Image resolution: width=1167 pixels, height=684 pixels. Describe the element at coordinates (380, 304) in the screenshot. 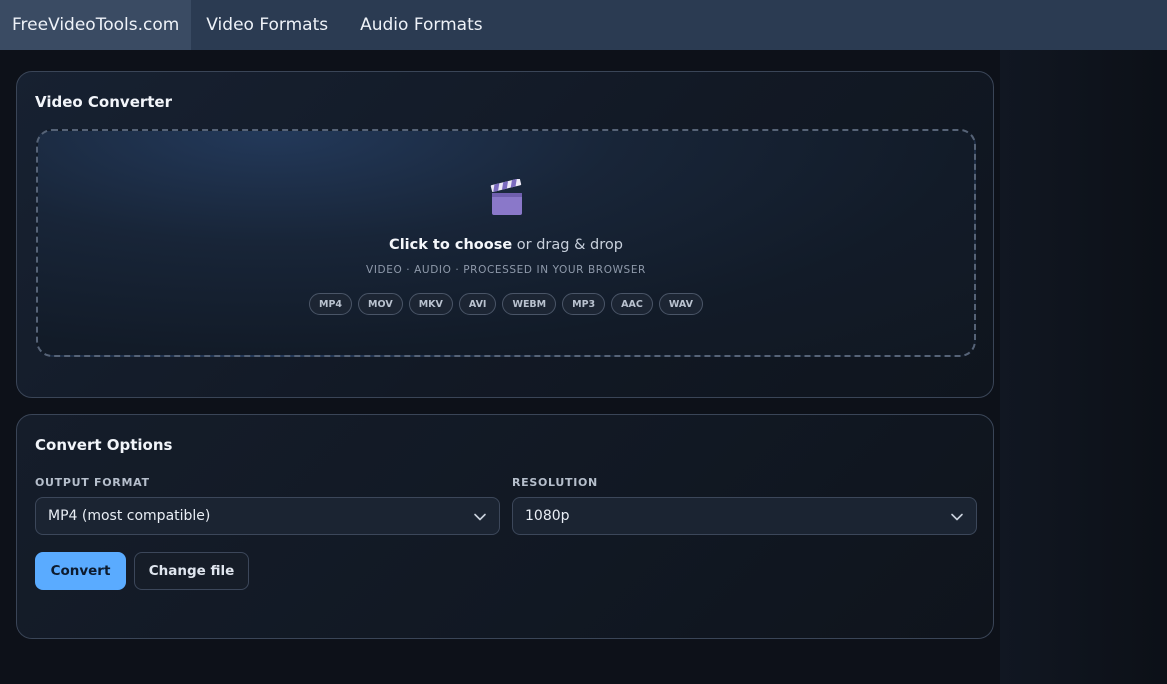

I see `format-chip: MOV` at that location.